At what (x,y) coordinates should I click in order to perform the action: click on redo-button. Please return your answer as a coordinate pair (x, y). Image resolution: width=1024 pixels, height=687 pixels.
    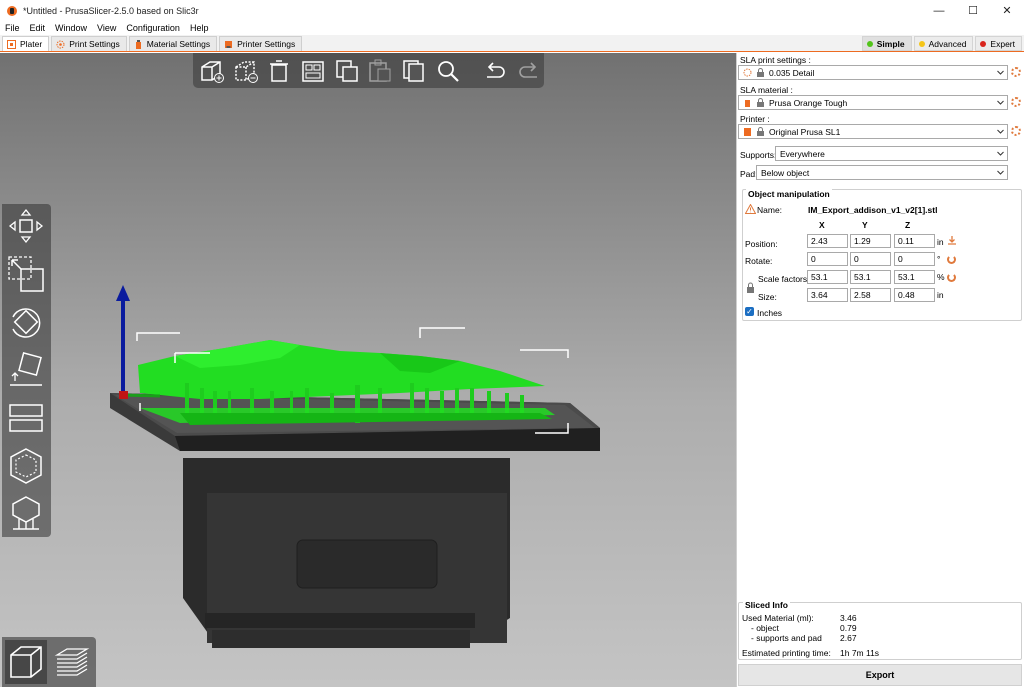
    Looking at the image, I should click on (529, 71).